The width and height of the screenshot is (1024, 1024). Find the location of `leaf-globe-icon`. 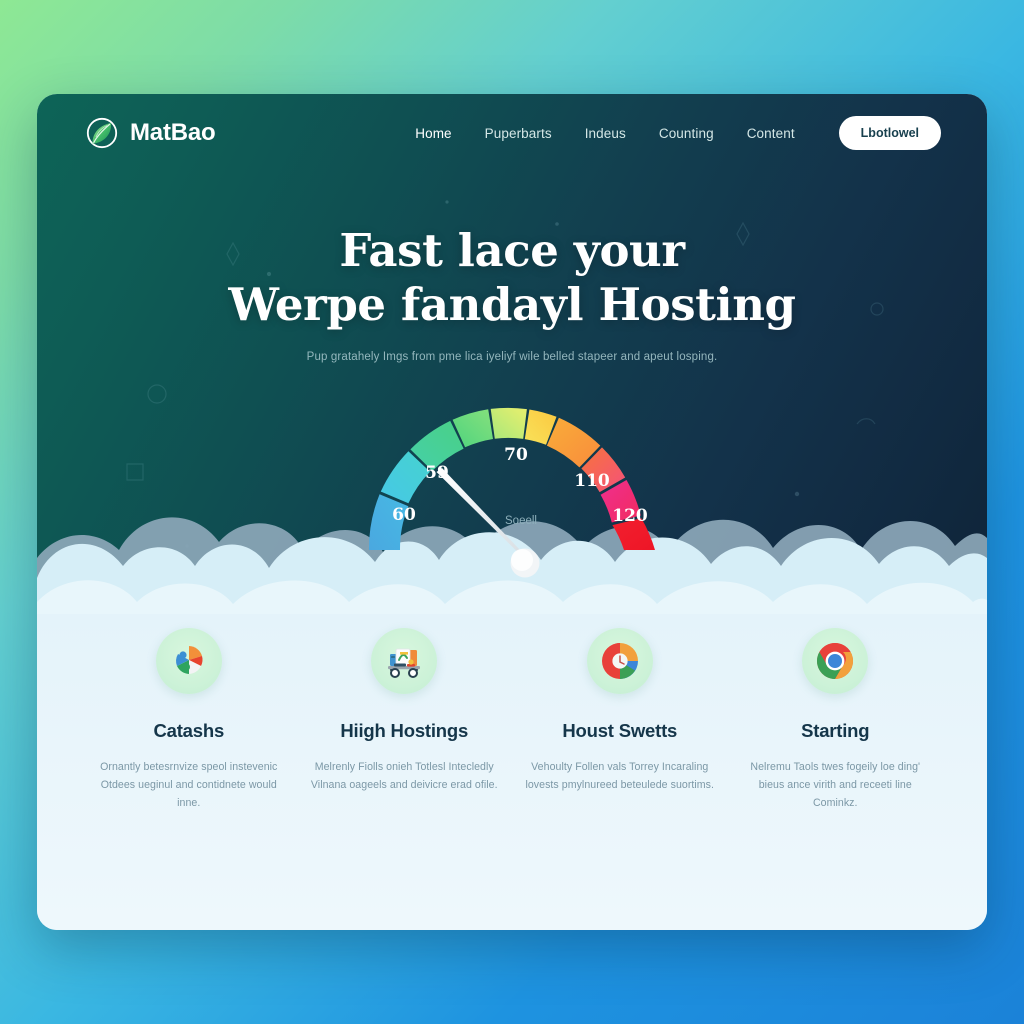

leaf-globe-icon is located at coordinates (102, 133).